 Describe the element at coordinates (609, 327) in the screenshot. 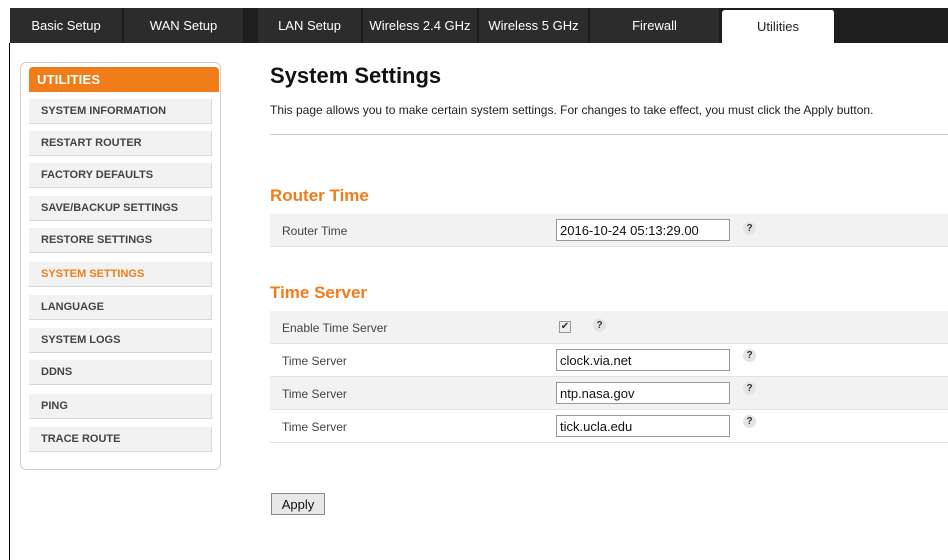

I see `enable-time-server-row: Enable Time Server ✔ ?` at that location.